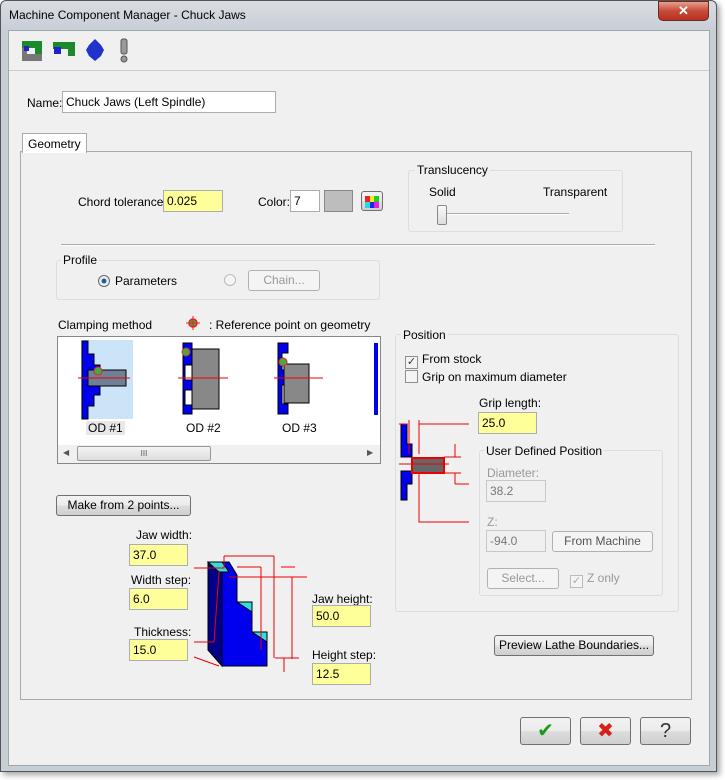 The image size is (725, 780). I want to click on horizontal-scrollbar: ◀ III ▶, so click(219, 454).